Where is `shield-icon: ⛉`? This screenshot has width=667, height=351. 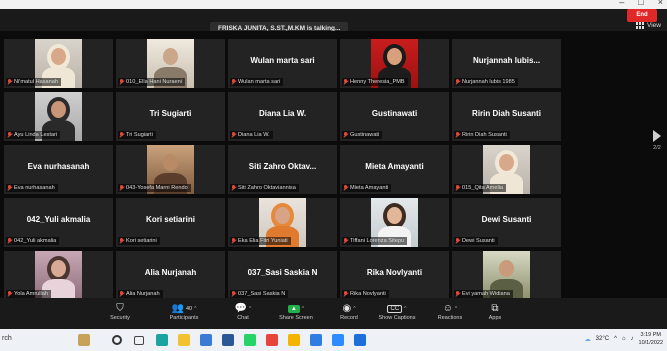
shield-icon: ⛉ is located at coordinates (120, 308).